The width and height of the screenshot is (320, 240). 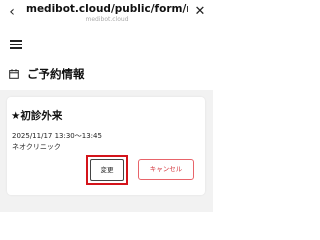 What do you see at coordinates (200, 12) in the screenshot?
I see `close-icon: ✕` at bounding box center [200, 12].